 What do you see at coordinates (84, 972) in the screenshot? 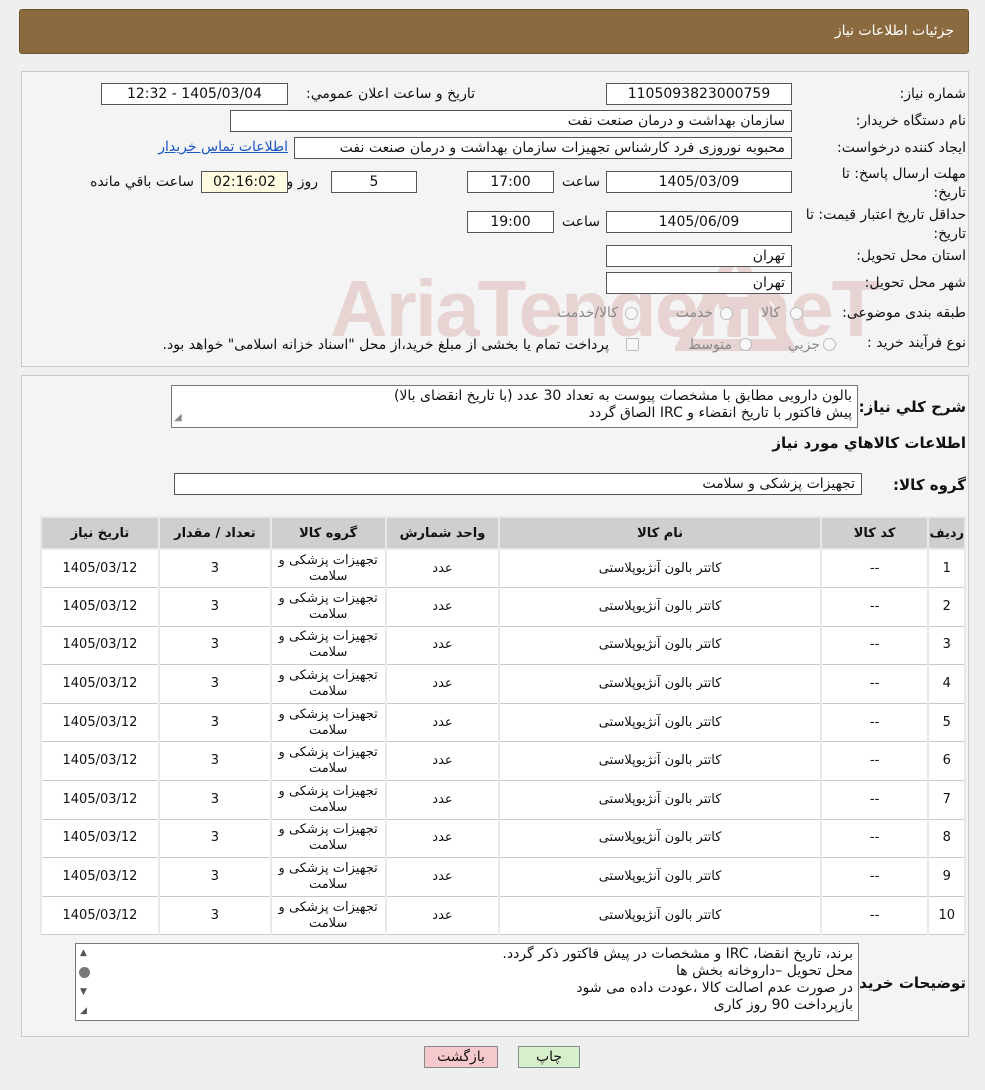
I see `scroll-thumb` at bounding box center [84, 972].